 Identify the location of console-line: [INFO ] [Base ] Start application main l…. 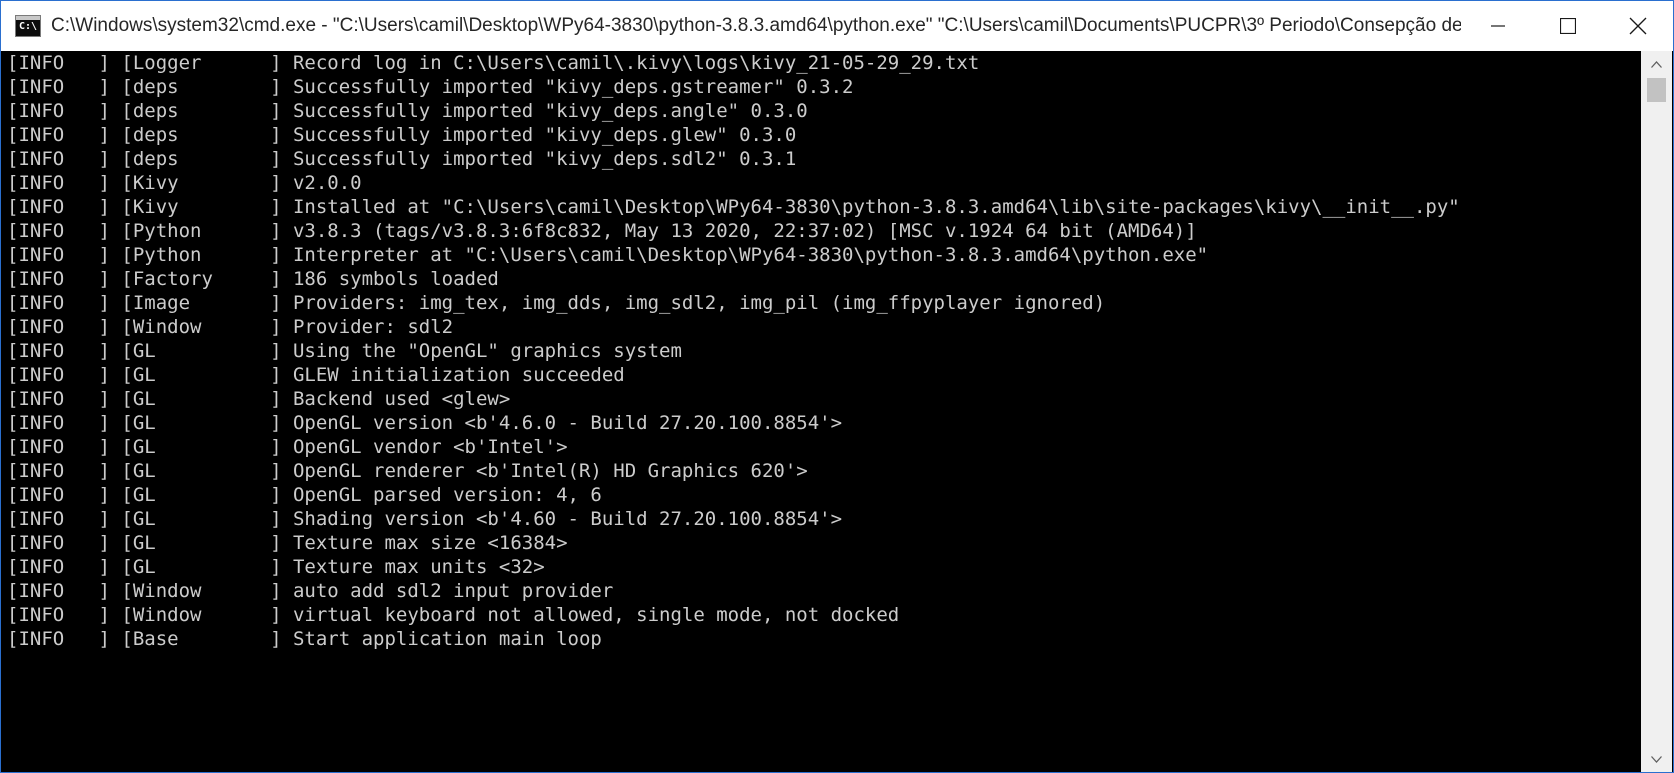
(304, 639).